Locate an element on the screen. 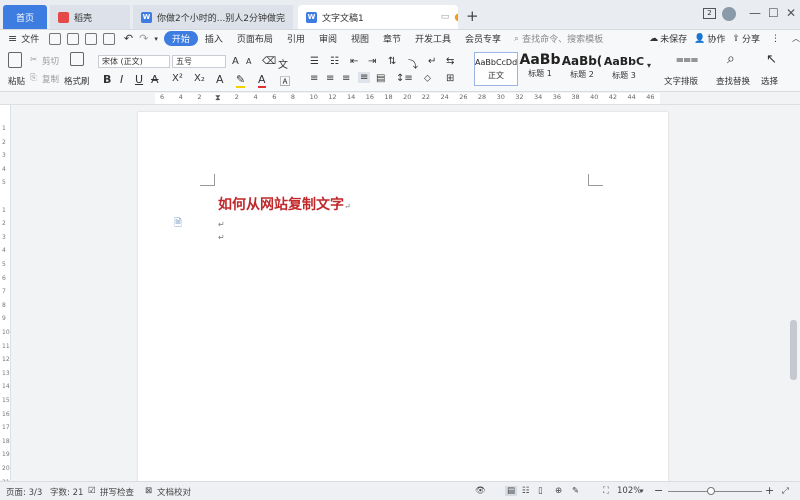  select-button: 选择 is located at coordinates (769, 81).